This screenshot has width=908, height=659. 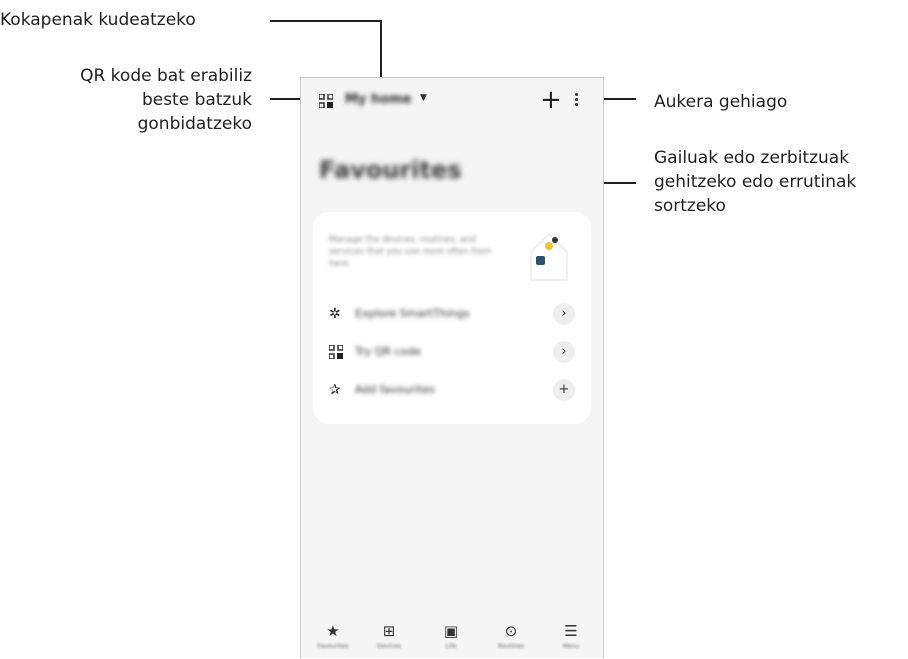 I want to click on nav-label: Devices, so click(x=389, y=646).